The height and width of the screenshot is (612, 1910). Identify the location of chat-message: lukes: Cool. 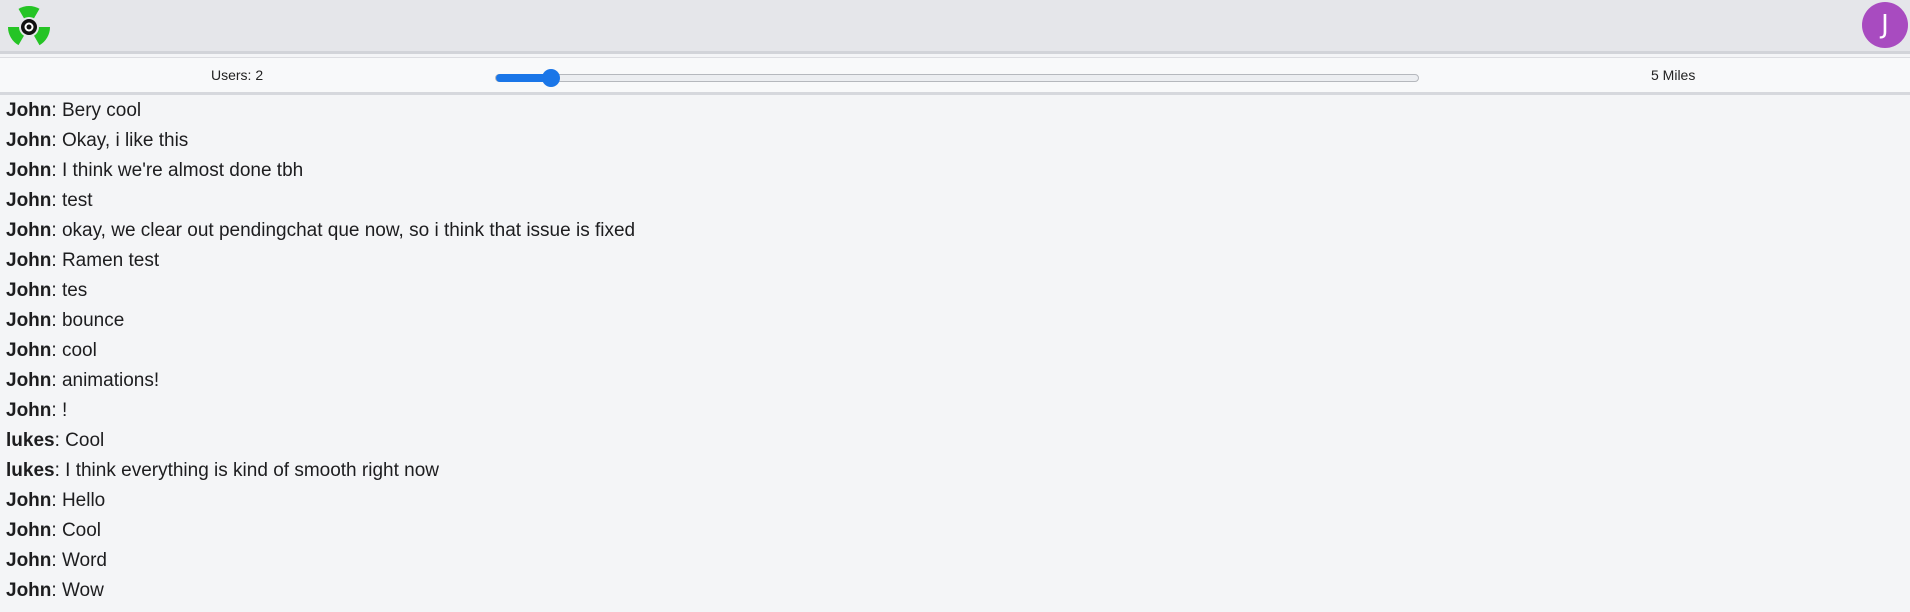
(951, 443).